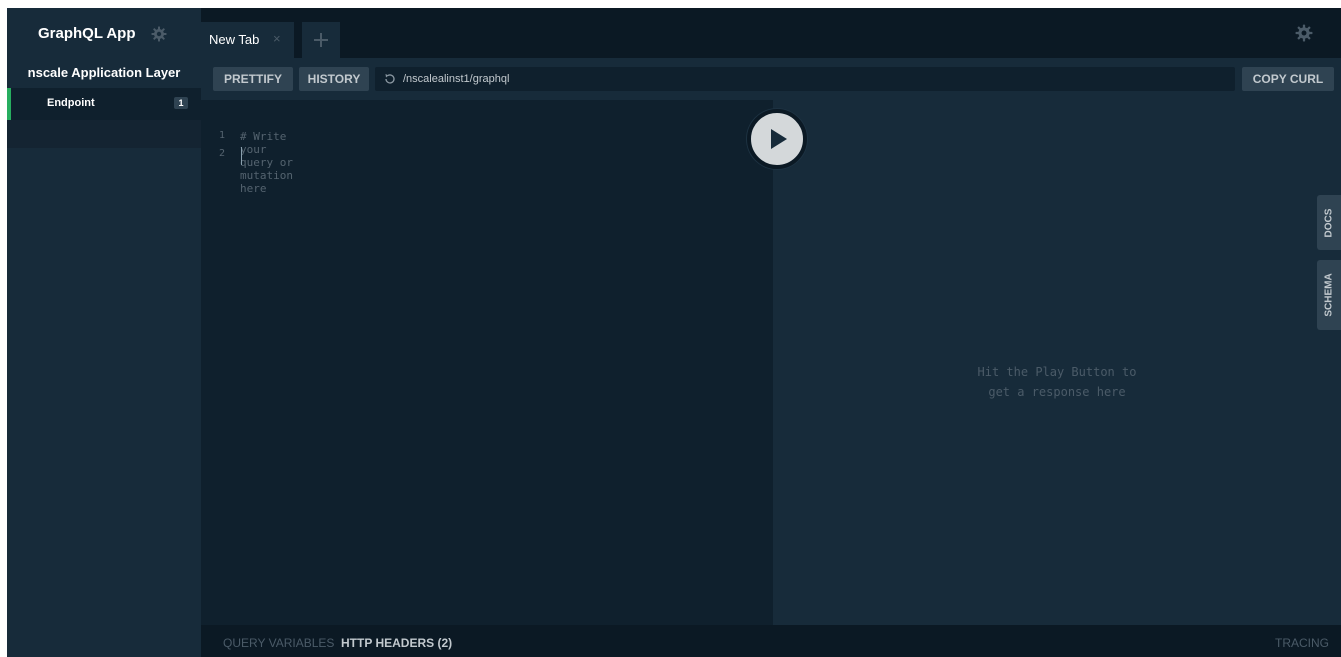 This screenshot has width=1341, height=657. I want to click on plus-icon, so click(321, 40).